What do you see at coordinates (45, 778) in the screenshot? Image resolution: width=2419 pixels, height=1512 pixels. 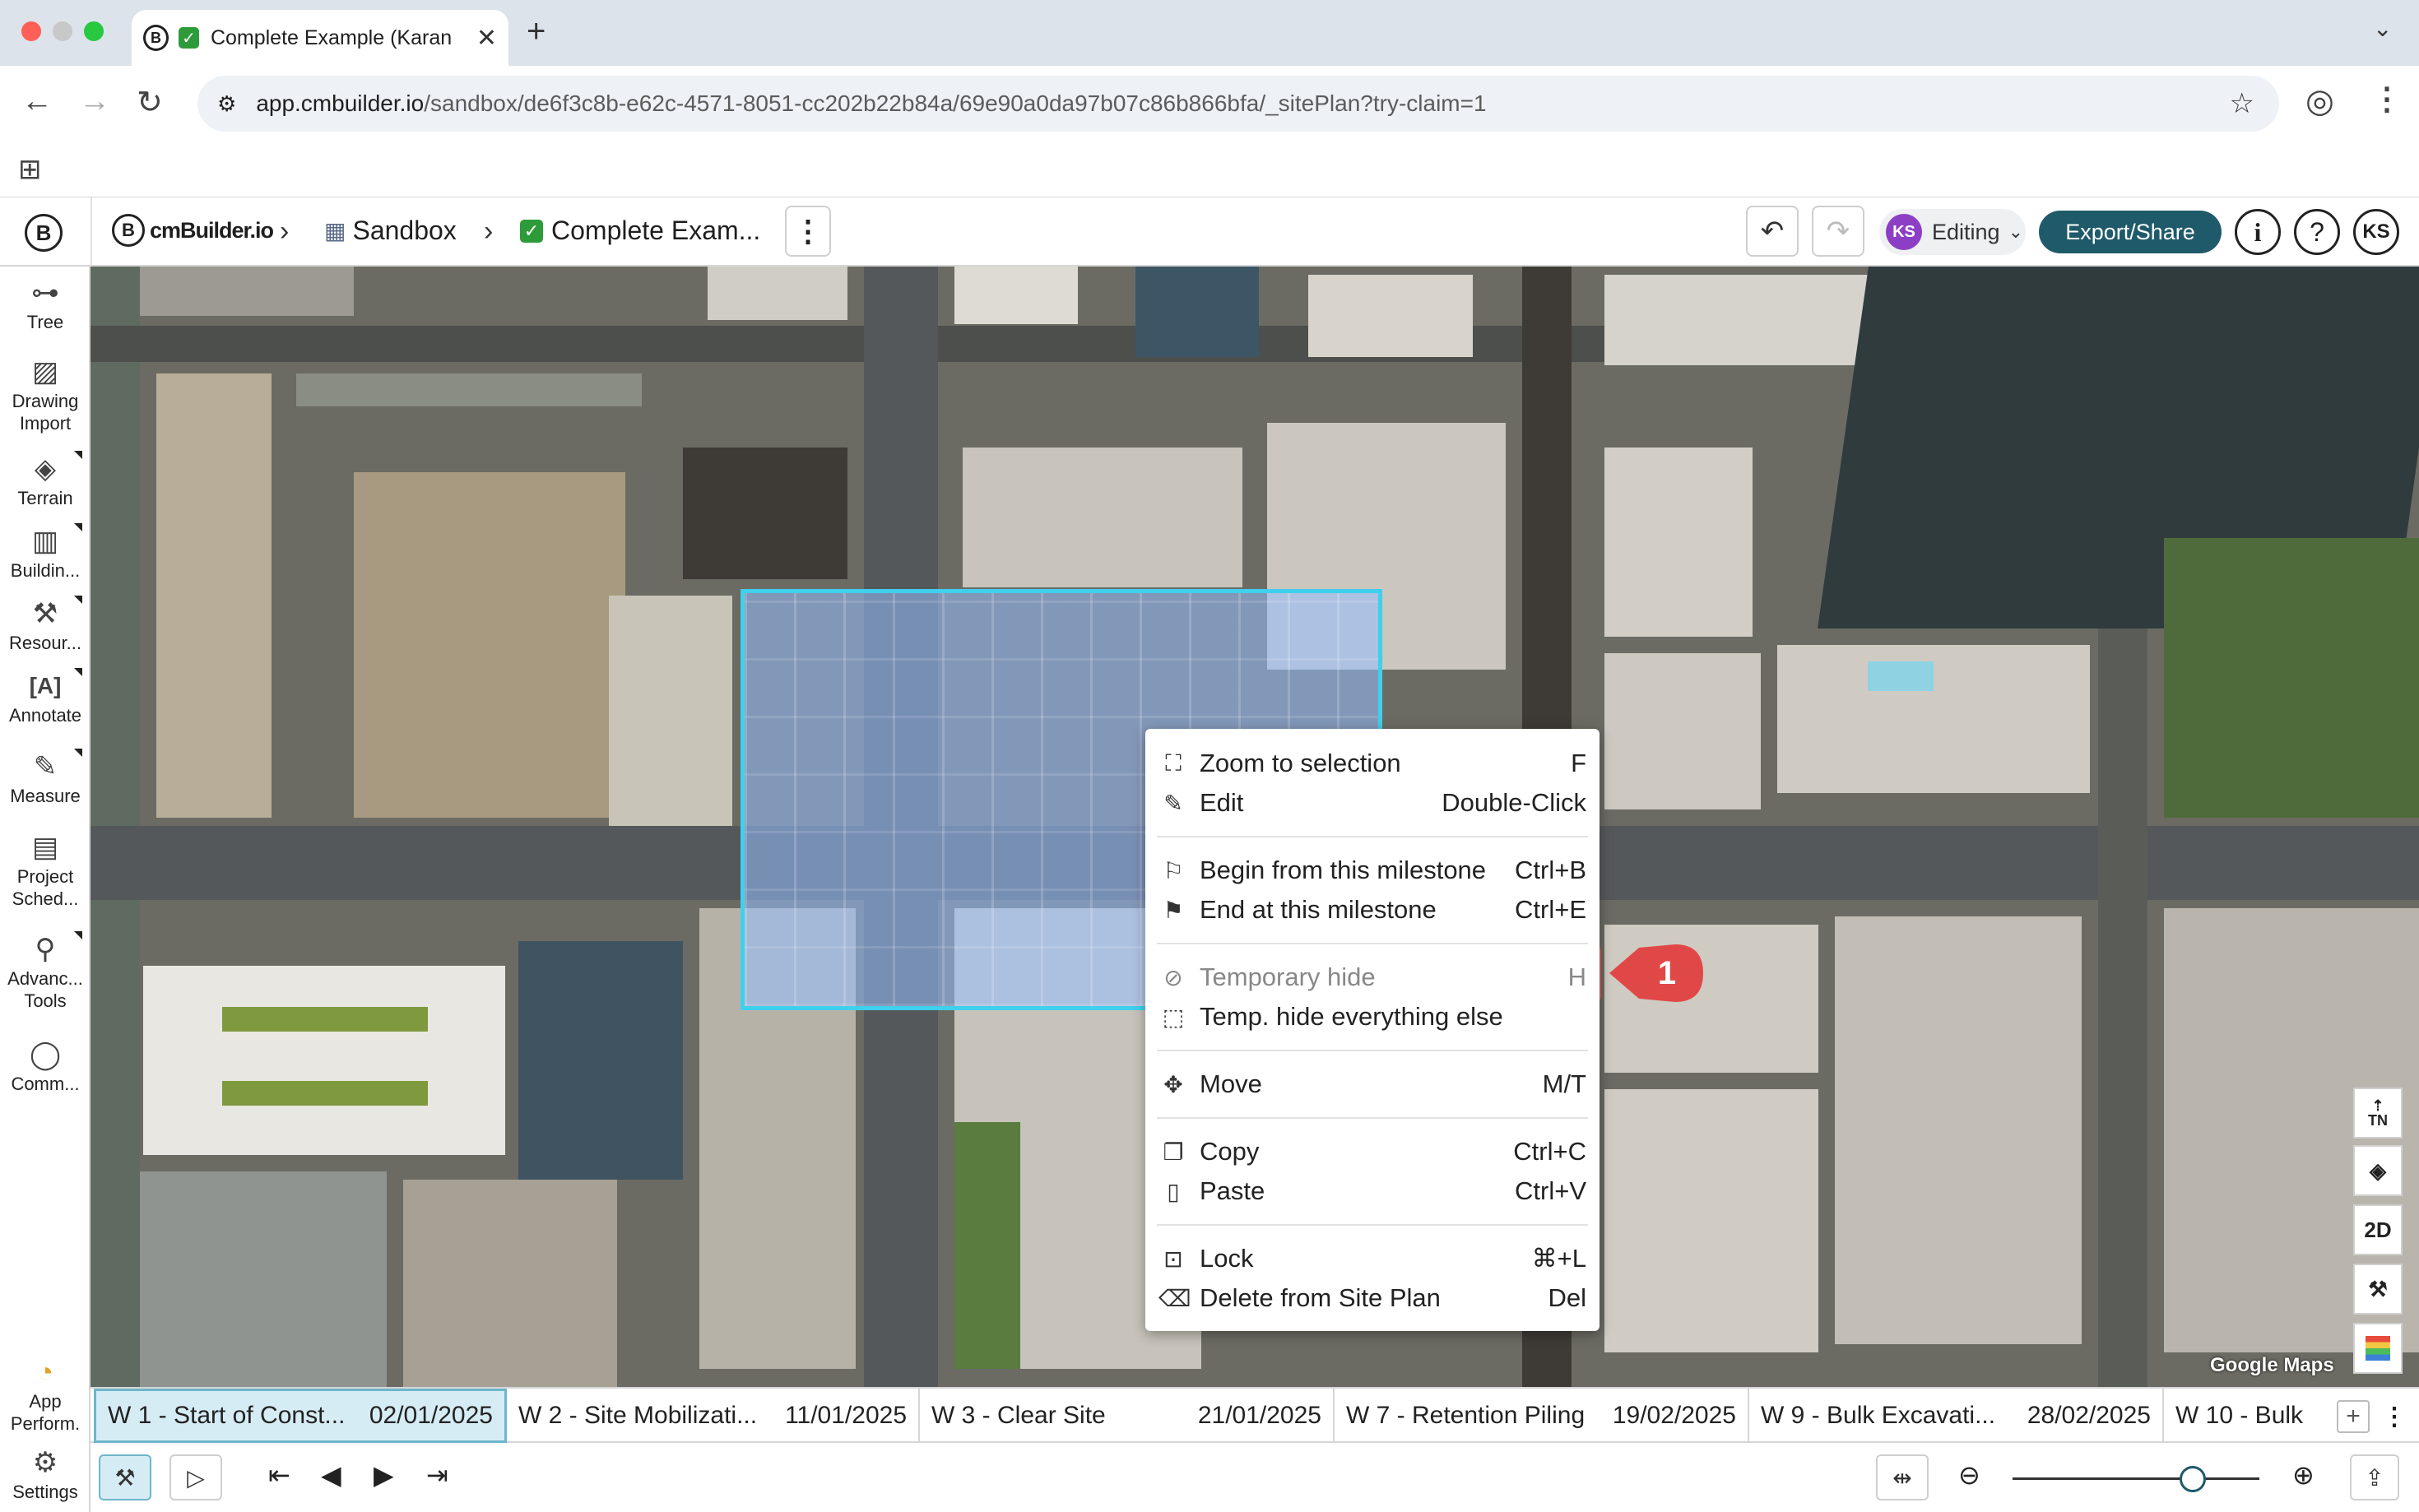 I see `tool-measure: ✎ Measure` at bounding box center [45, 778].